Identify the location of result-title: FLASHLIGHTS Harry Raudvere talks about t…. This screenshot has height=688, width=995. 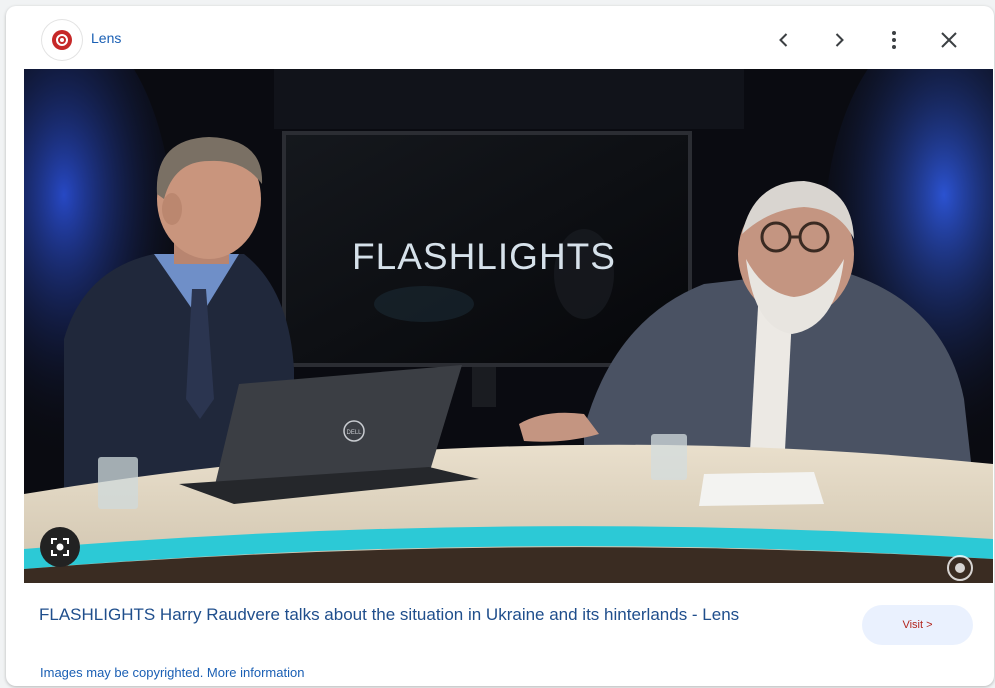
(429, 615).